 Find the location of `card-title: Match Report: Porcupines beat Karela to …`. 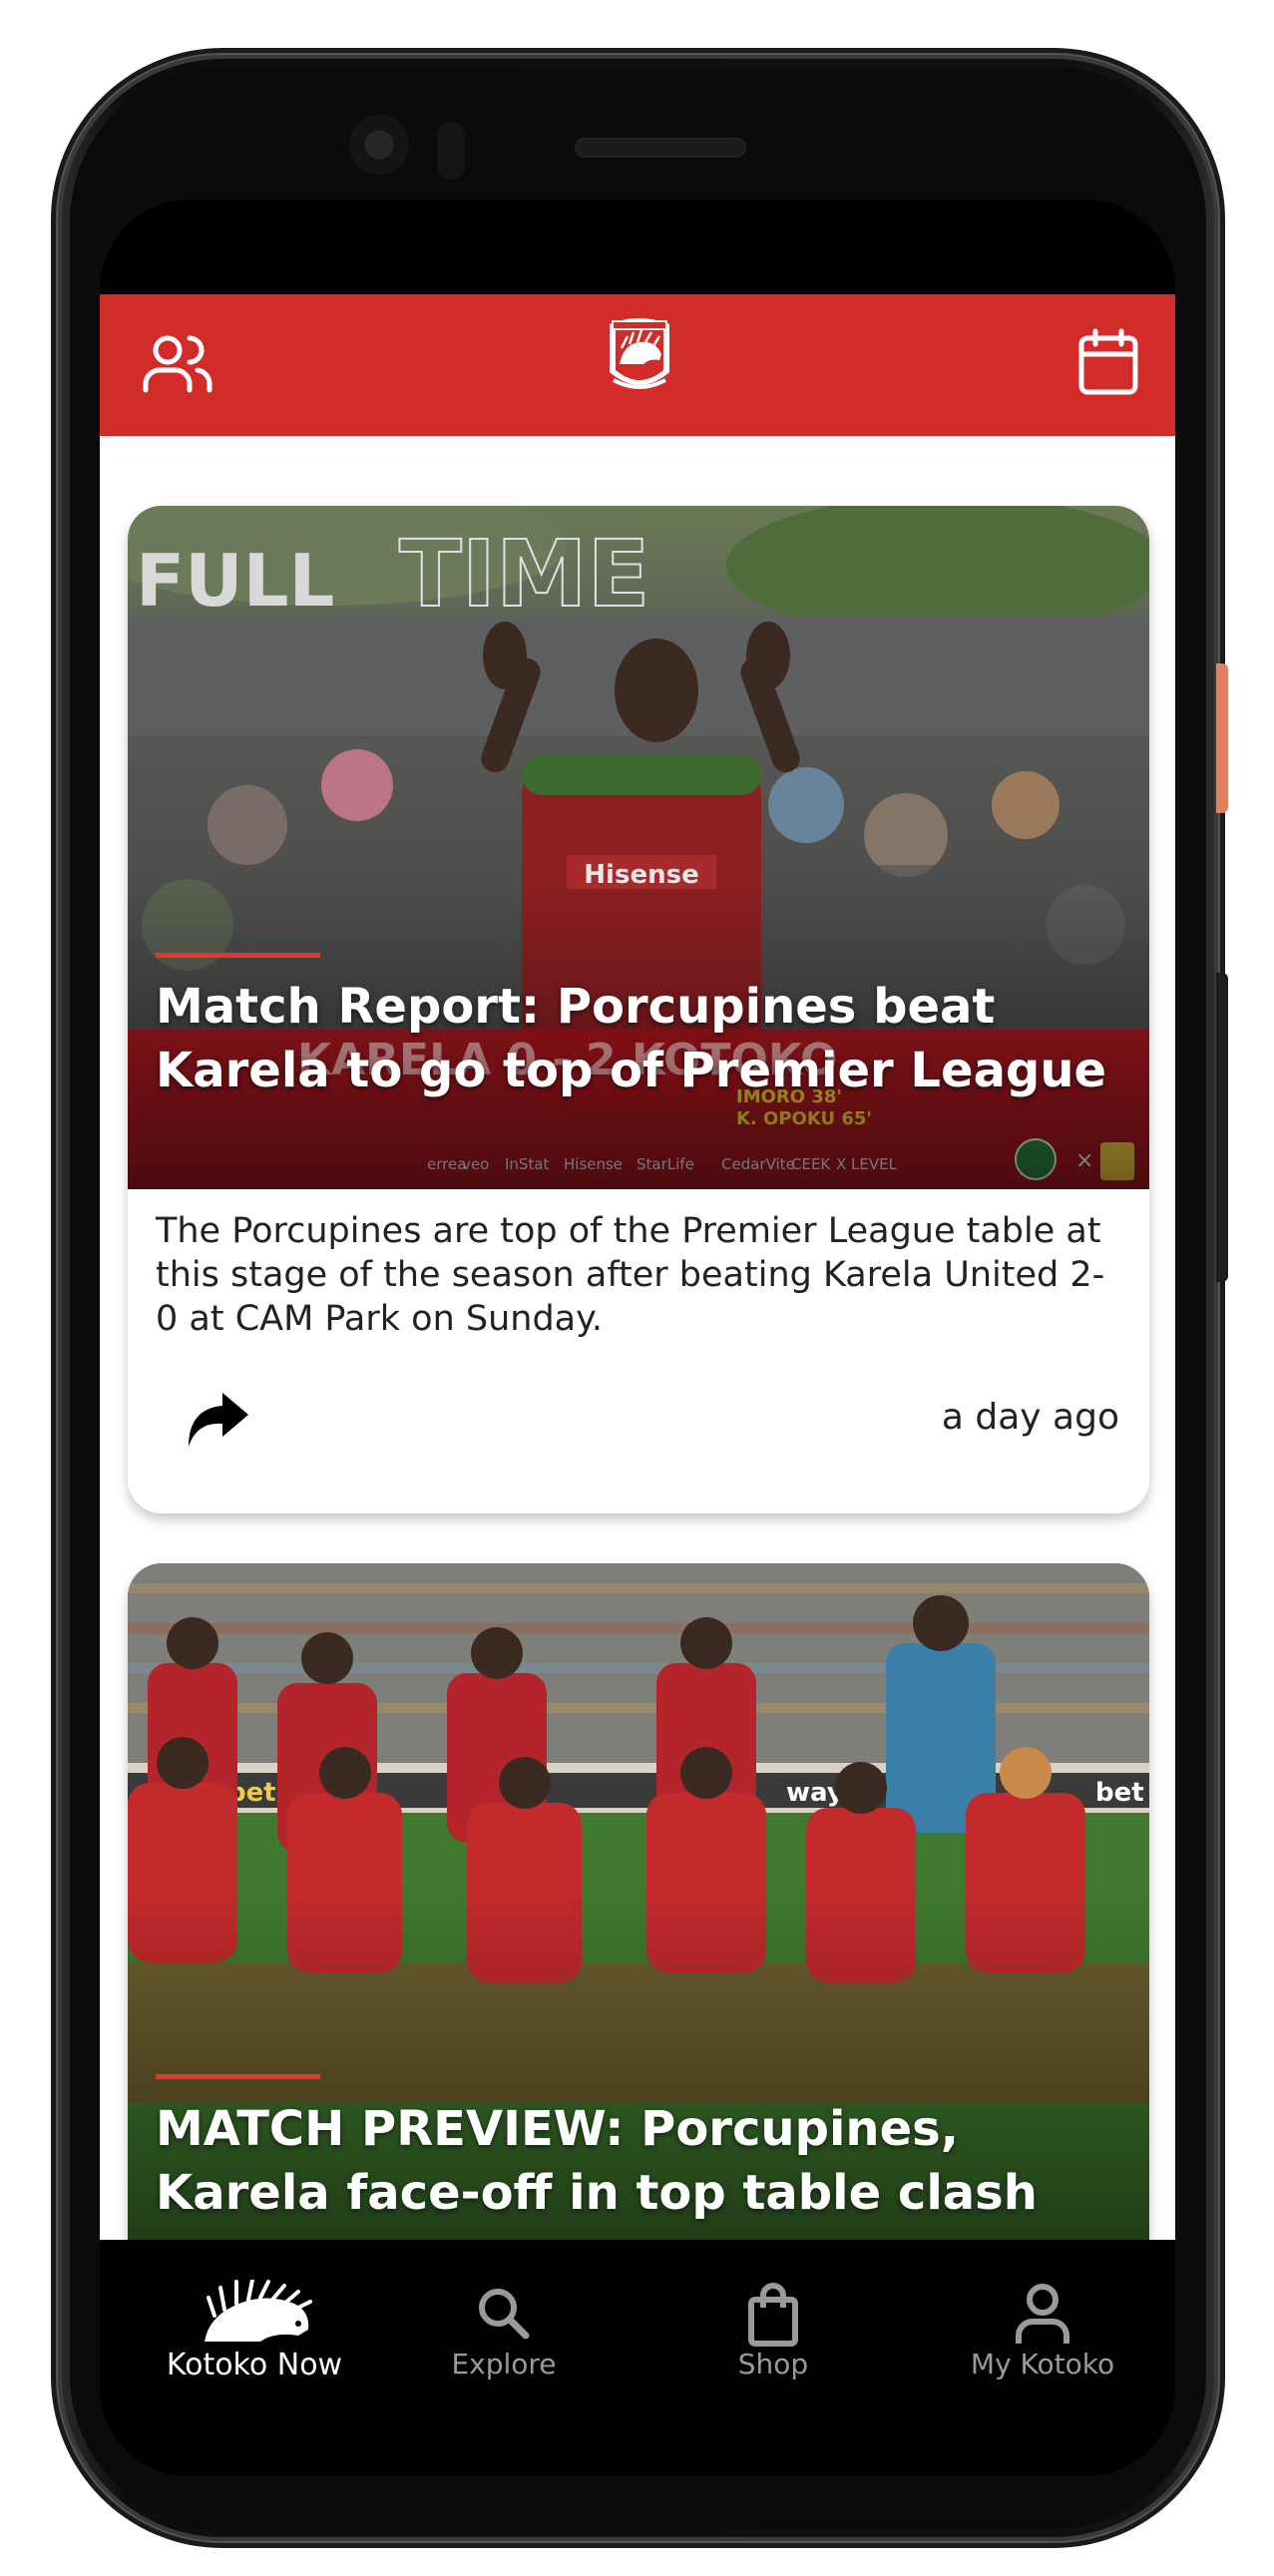

card-title: Match Report: Porcupines beat Karela to … is located at coordinates (632, 1038).